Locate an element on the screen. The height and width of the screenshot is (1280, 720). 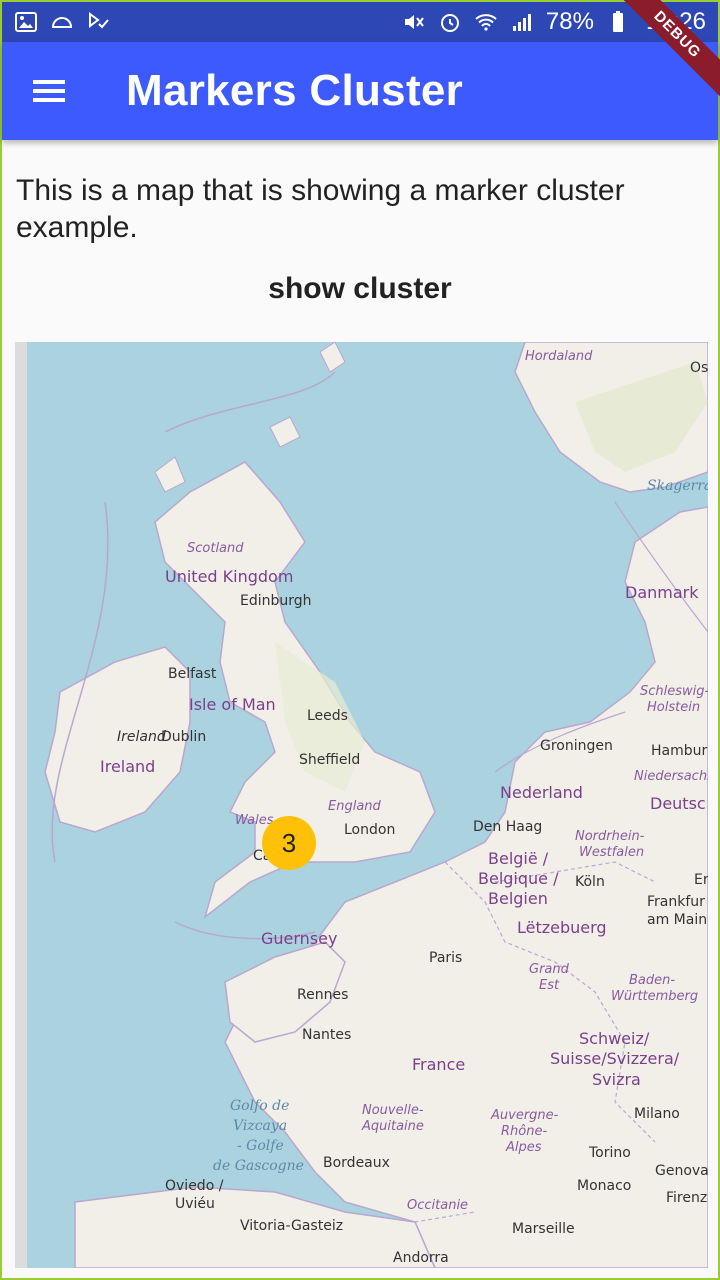
label-united-kingdom: United Kingdom is located at coordinates (229, 576).